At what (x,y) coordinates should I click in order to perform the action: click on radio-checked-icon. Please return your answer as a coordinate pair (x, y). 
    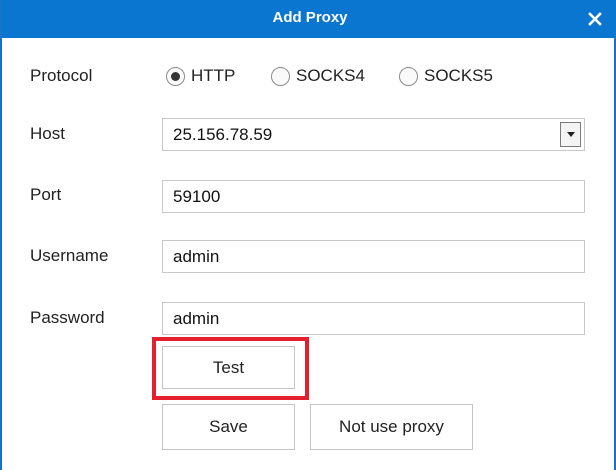
    Looking at the image, I should click on (175, 76).